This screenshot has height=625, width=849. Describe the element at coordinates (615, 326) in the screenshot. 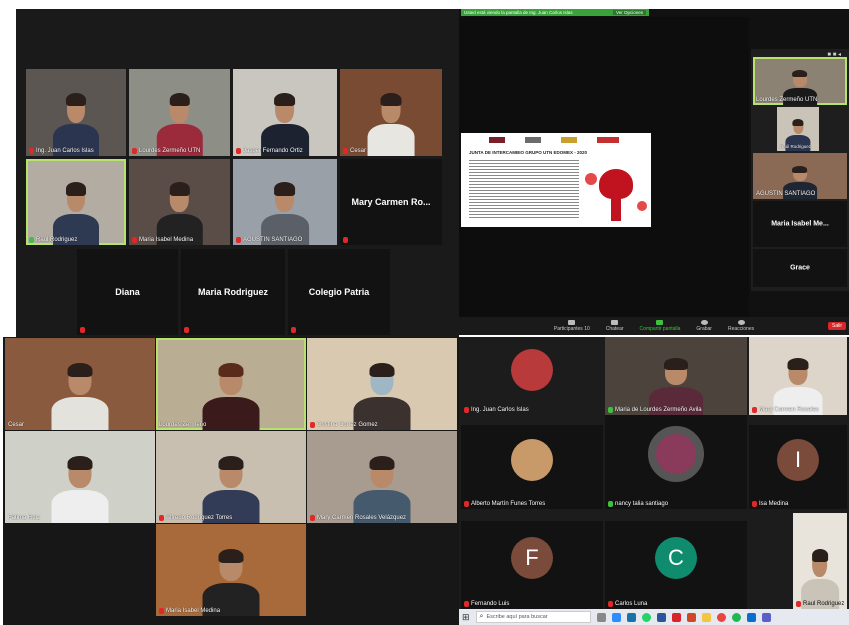

I see `chat-button: Chatear` at that location.